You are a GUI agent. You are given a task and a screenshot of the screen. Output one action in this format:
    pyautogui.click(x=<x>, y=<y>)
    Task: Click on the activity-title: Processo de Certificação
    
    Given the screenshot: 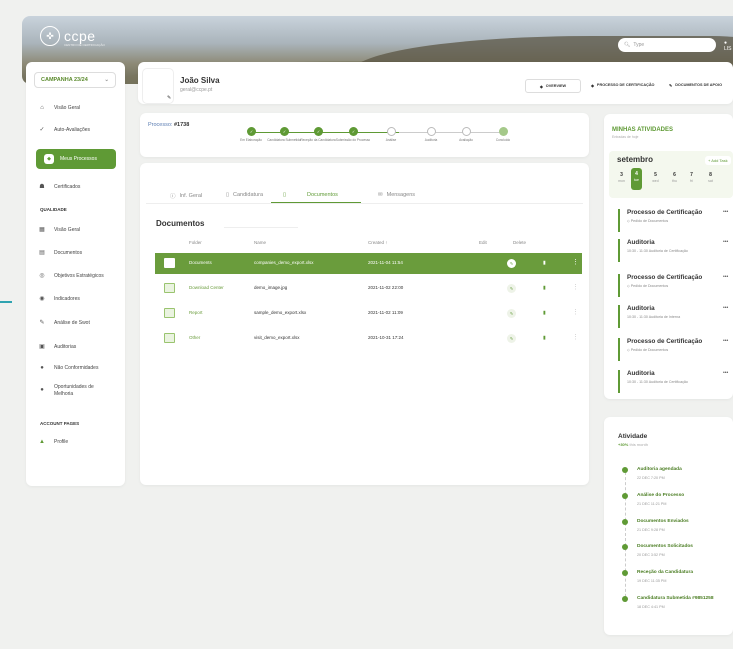 What is the action you would take?
    pyautogui.click(x=665, y=212)
    